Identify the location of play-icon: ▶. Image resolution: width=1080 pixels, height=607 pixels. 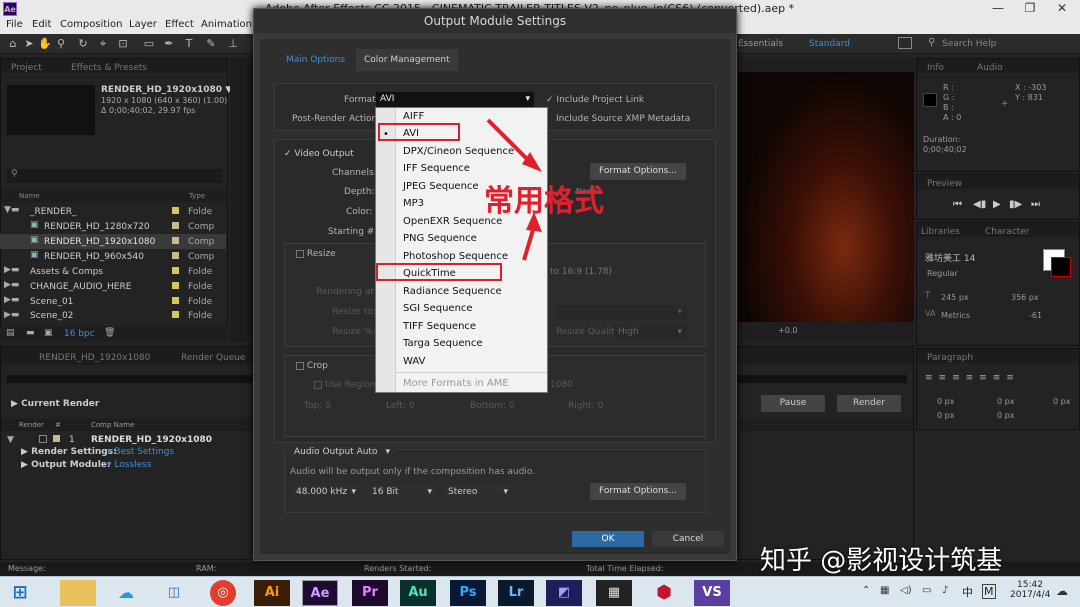
(997, 204).